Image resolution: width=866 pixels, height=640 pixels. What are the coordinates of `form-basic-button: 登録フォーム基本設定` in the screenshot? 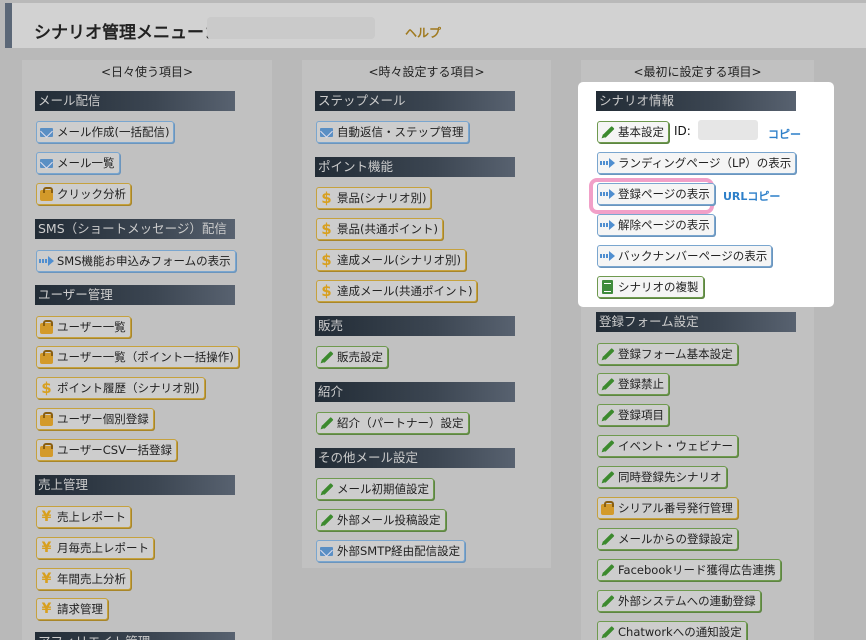 It's located at (667, 354).